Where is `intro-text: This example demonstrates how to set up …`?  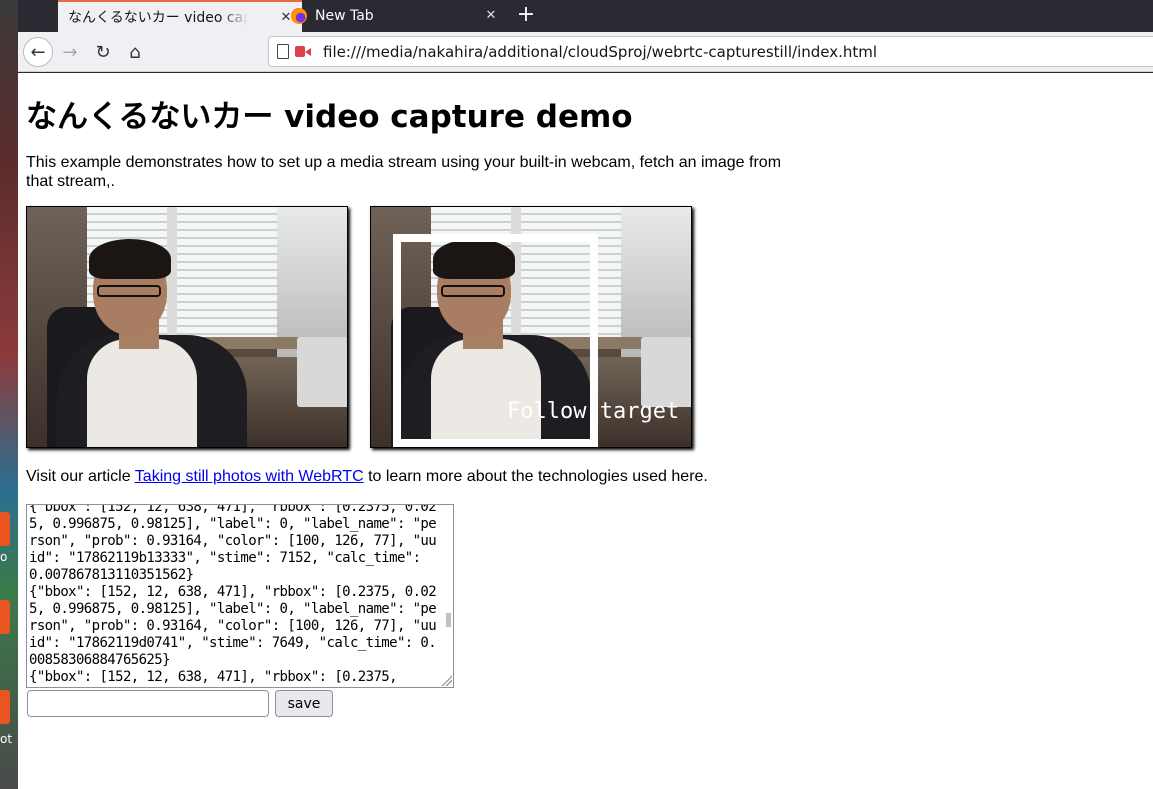
intro-text: This example demonstrates how to set up … is located at coordinates (404, 172).